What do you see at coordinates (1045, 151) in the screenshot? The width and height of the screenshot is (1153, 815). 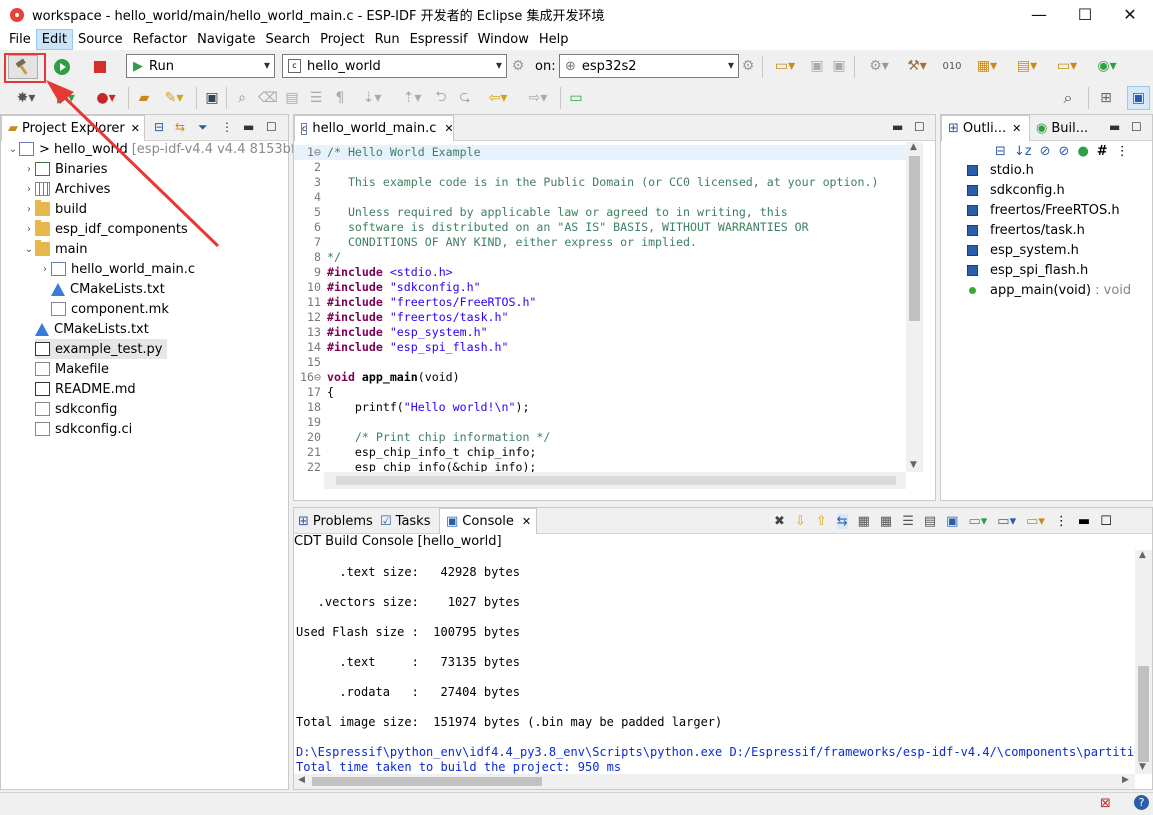 I see `hide-fields-icon: ⊘` at bounding box center [1045, 151].